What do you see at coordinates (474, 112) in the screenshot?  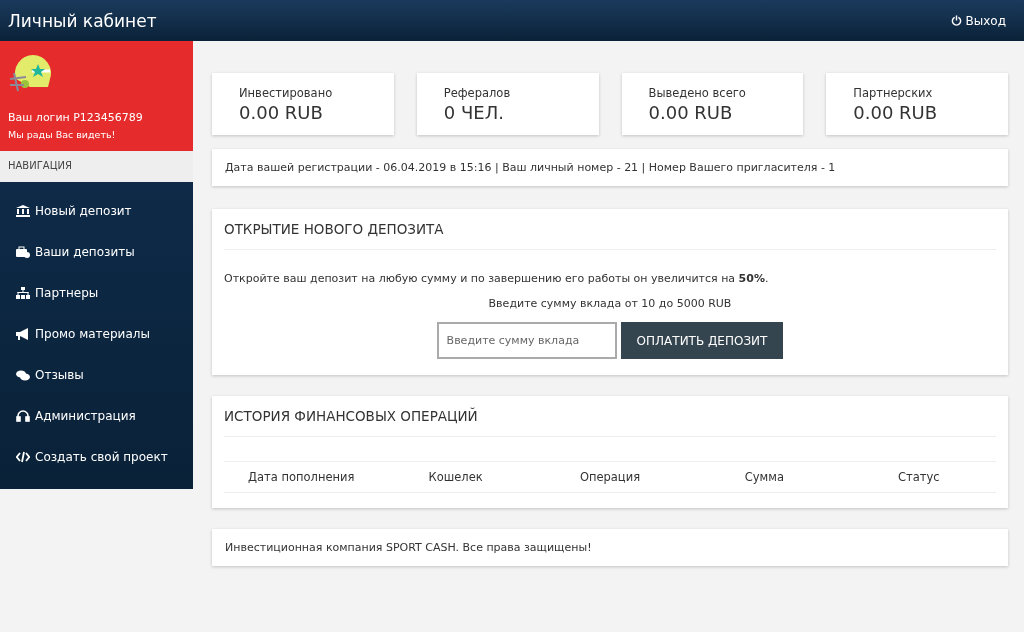 I see `stat-value: 0 ЧЕЛ.` at bounding box center [474, 112].